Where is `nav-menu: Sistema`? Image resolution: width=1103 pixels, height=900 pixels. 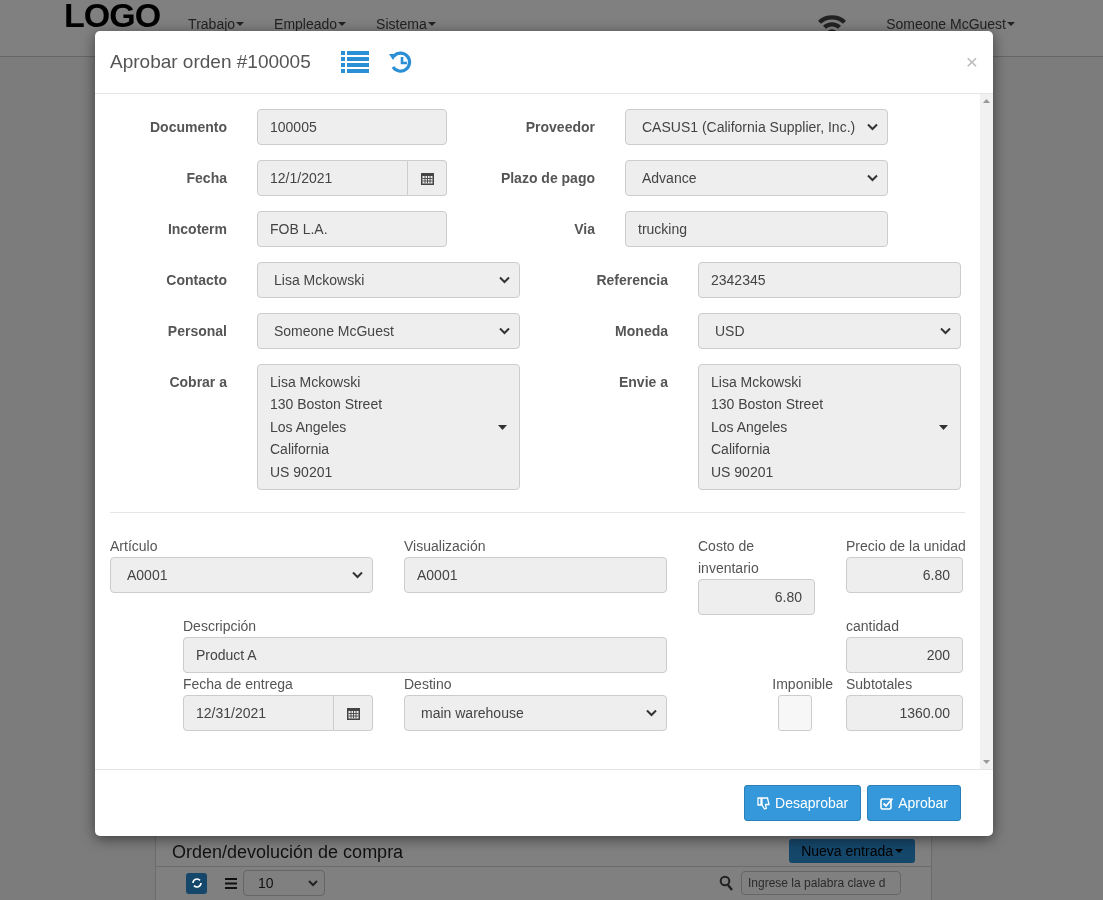 nav-menu: Sistema is located at coordinates (406, 24).